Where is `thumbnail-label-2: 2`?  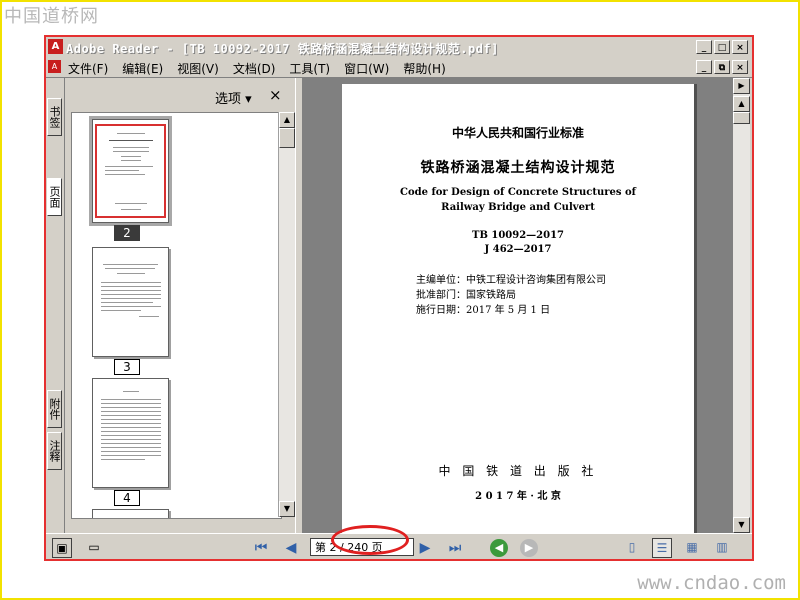
thumbnail-label-2: 2 is located at coordinates (127, 233).